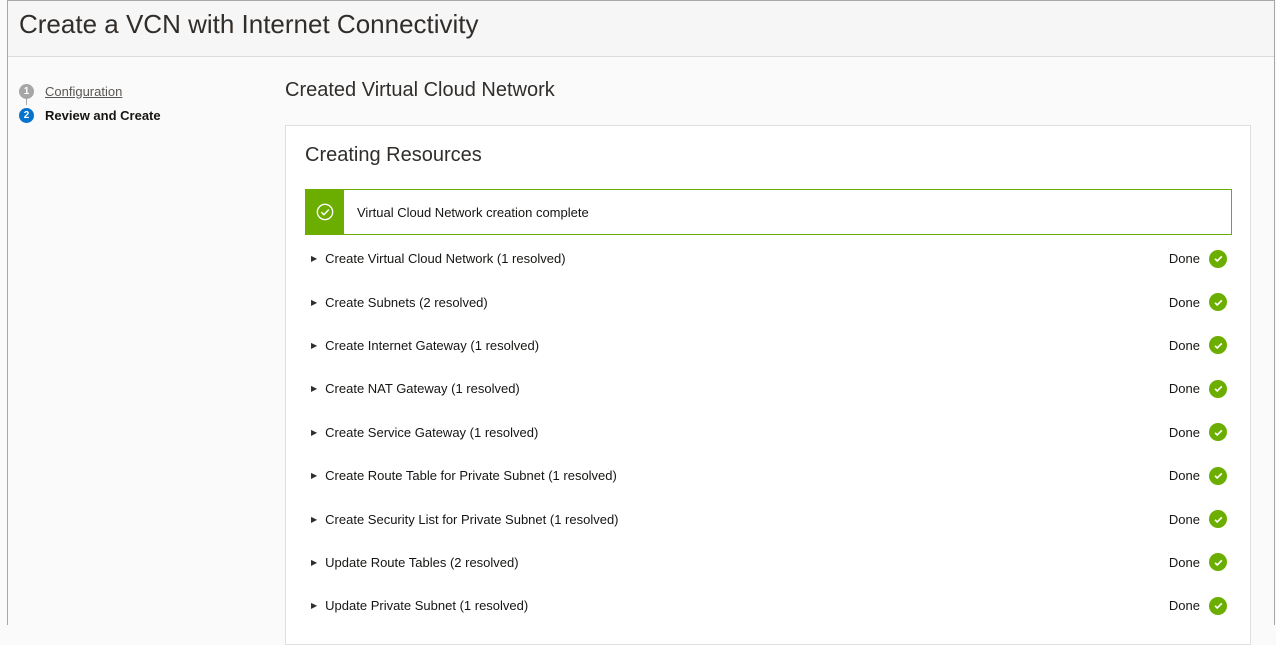 Image resolution: width=1276 pixels, height=645 pixels. Describe the element at coordinates (325, 212) in the screenshot. I see `check-circle-icon` at that location.